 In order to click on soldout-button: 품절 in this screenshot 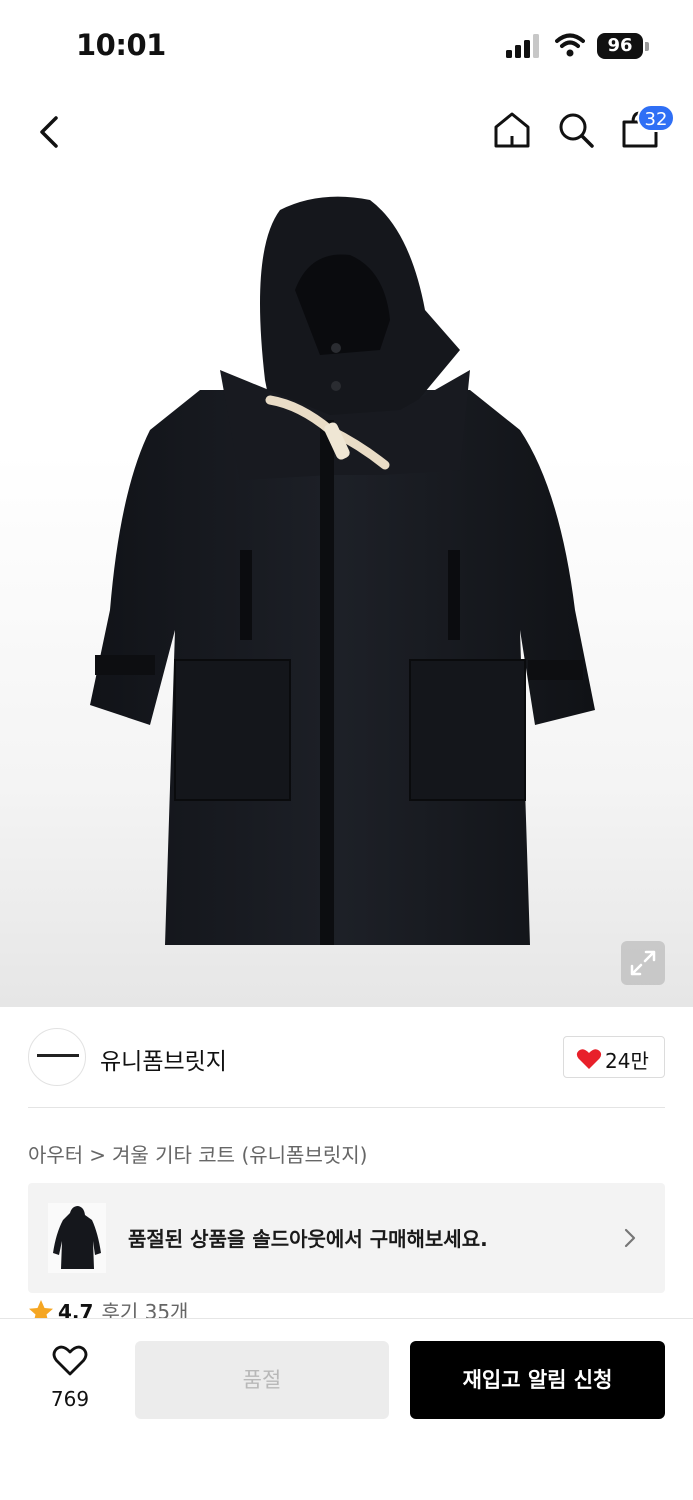, I will do `click(262, 1380)`.